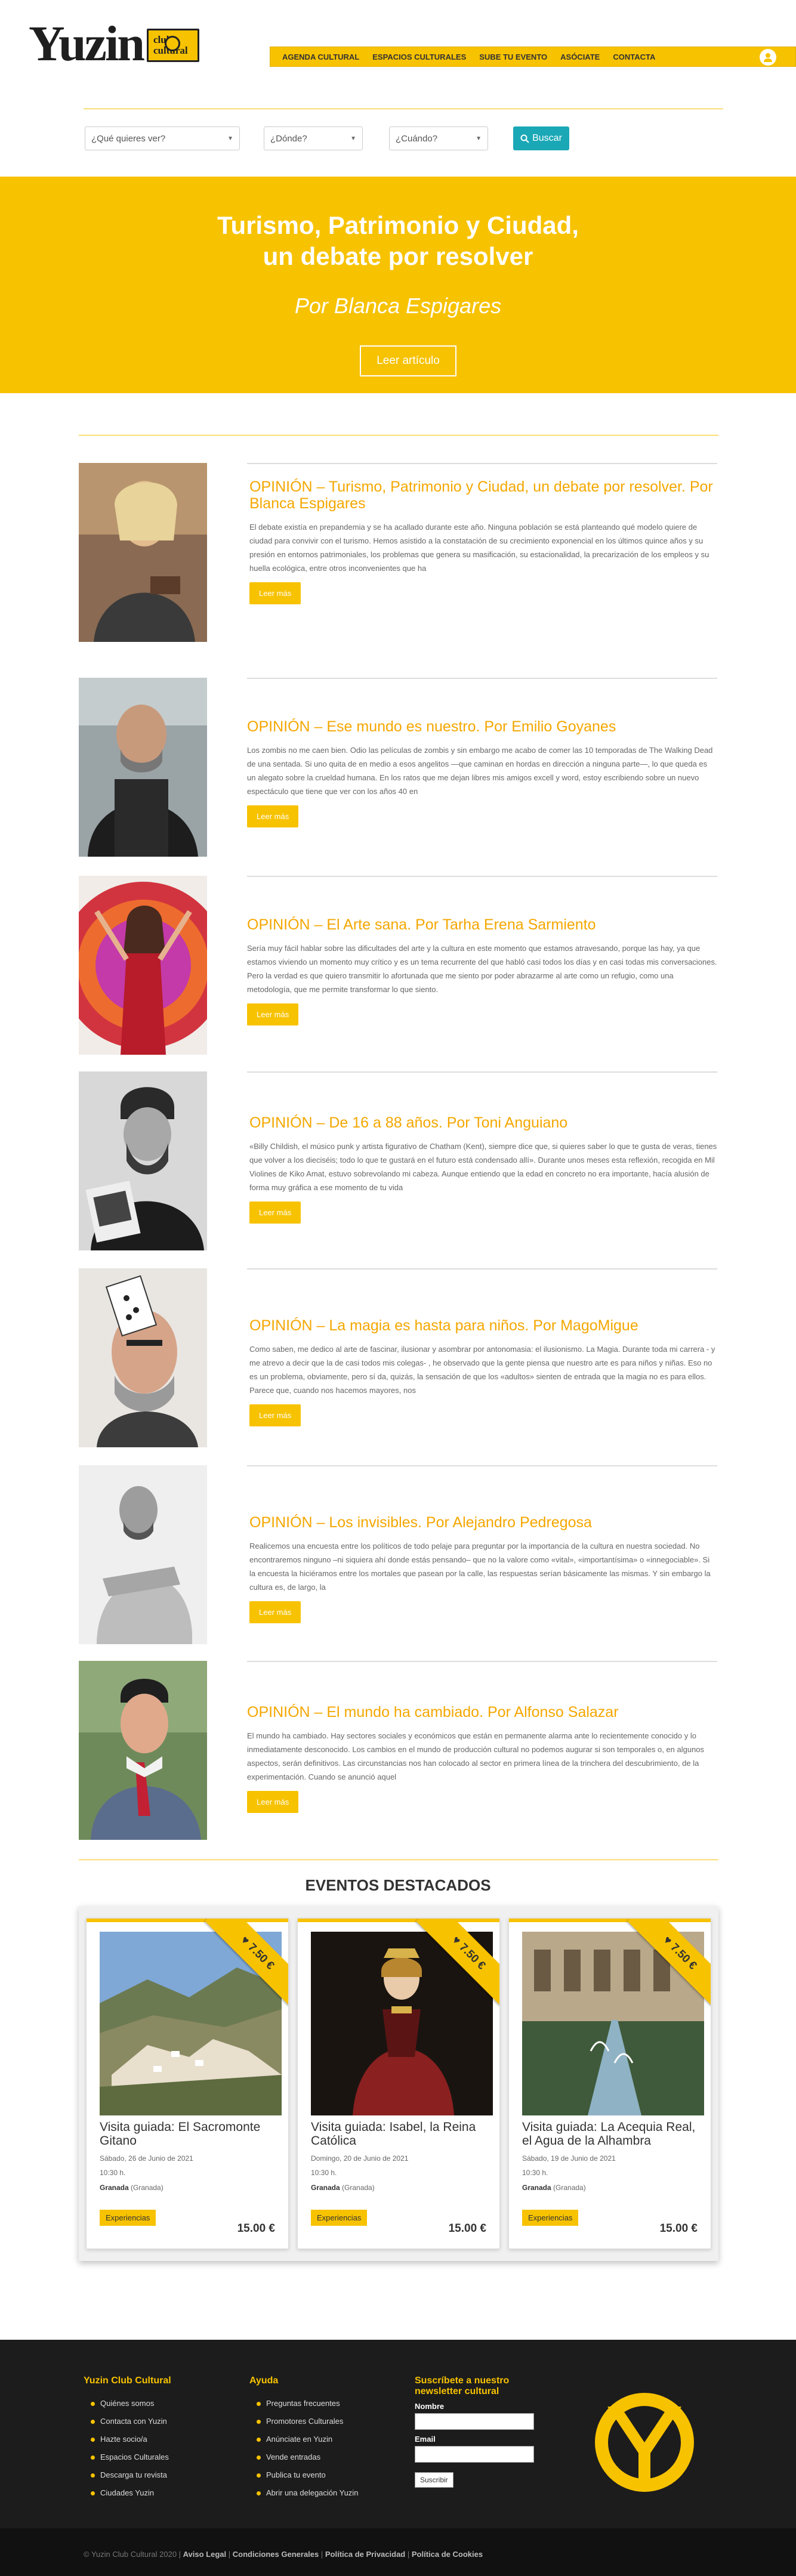  I want to click on nav-agenda-cultural: AGENDA CULTURAL, so click(320, 57).